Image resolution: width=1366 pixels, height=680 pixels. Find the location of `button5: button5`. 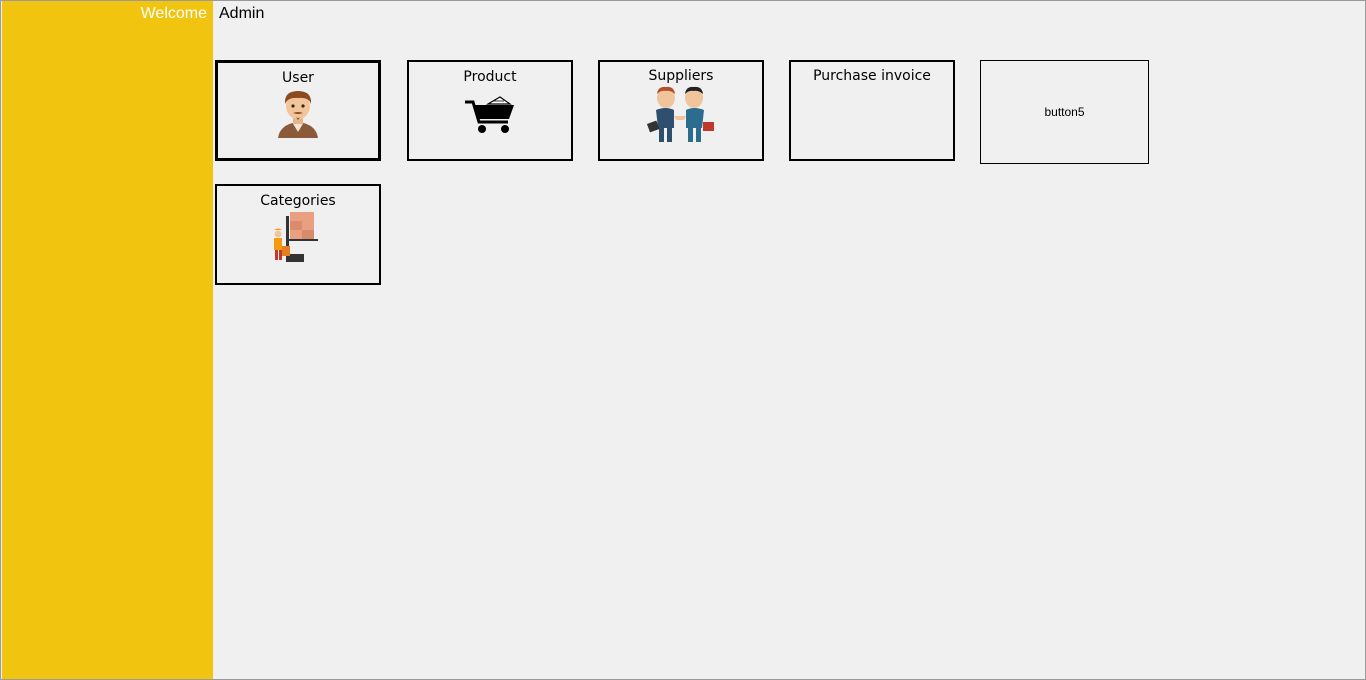

button5: button5 is located at coordinates (1064, 112).